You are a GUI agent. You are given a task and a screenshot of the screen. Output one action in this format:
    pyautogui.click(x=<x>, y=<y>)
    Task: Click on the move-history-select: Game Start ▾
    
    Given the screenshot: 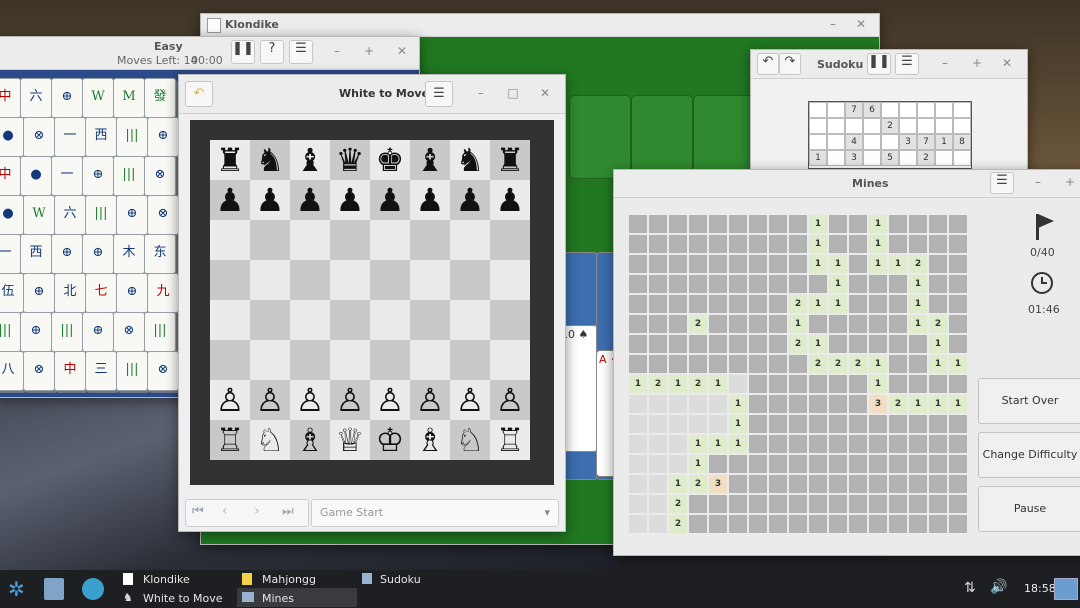 What is the action you would take?
    pyautogui.click(x=435, y=513)
    